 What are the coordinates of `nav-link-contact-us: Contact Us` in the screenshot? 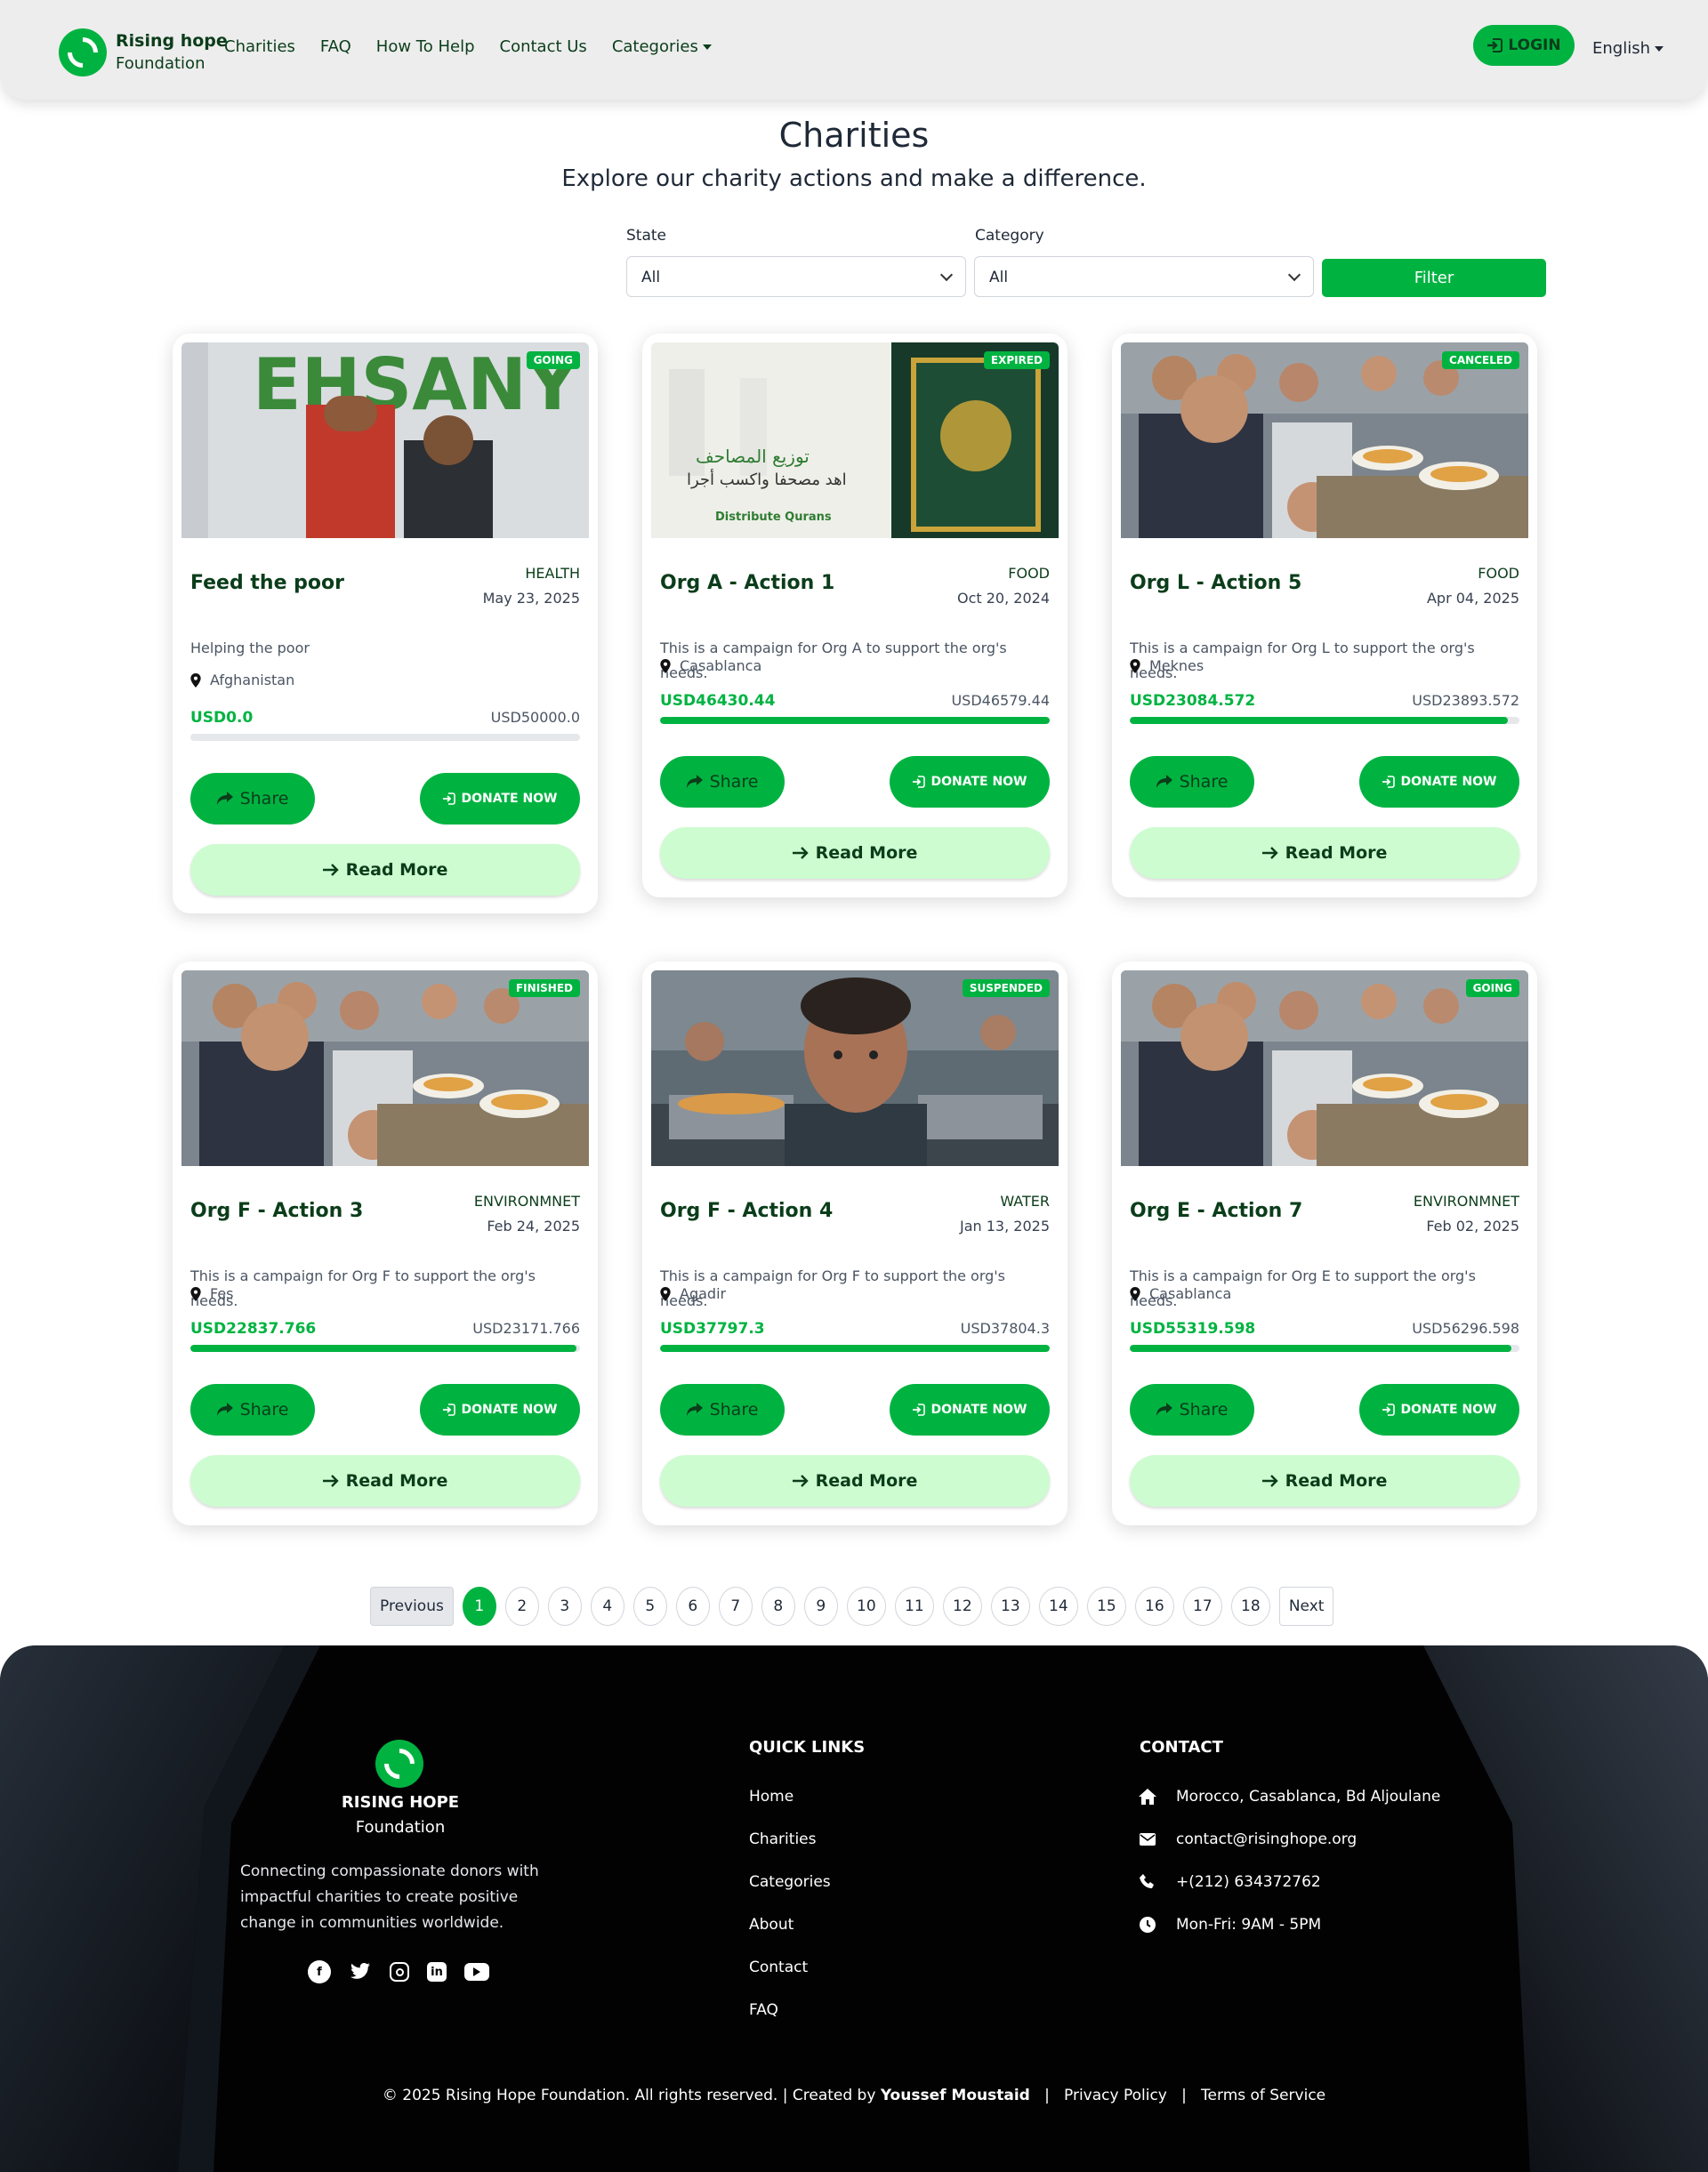 It's located at (543, 46).